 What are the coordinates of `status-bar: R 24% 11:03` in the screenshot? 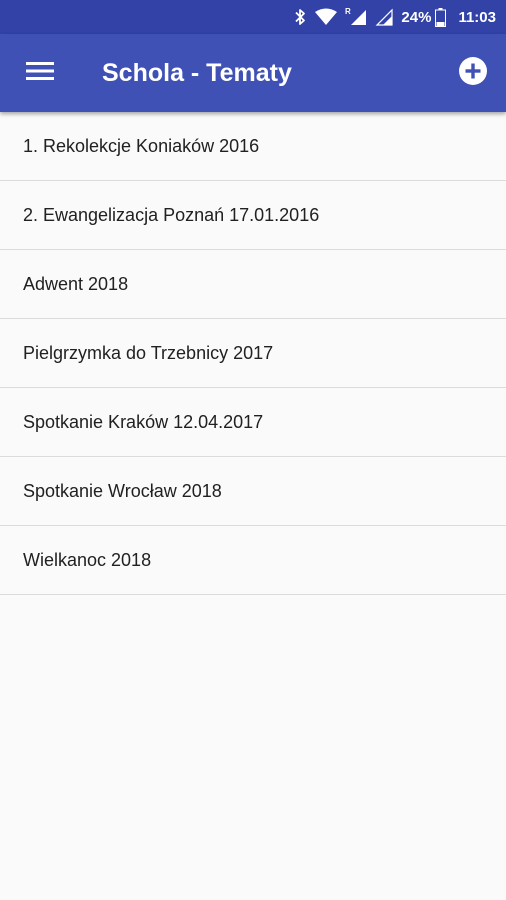 It's located at (253, 17).